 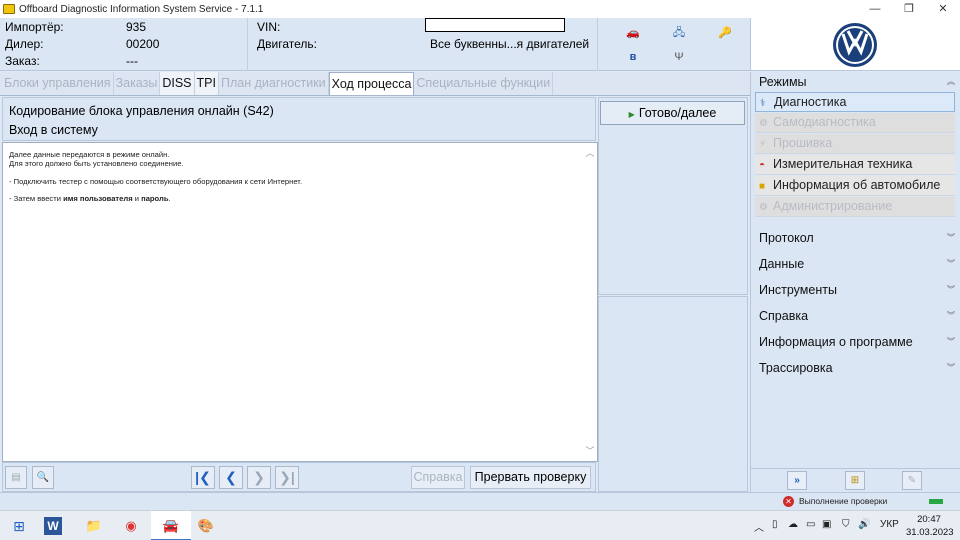 I want to click on collapse-icon: ︽, so click(x=951, y=82).